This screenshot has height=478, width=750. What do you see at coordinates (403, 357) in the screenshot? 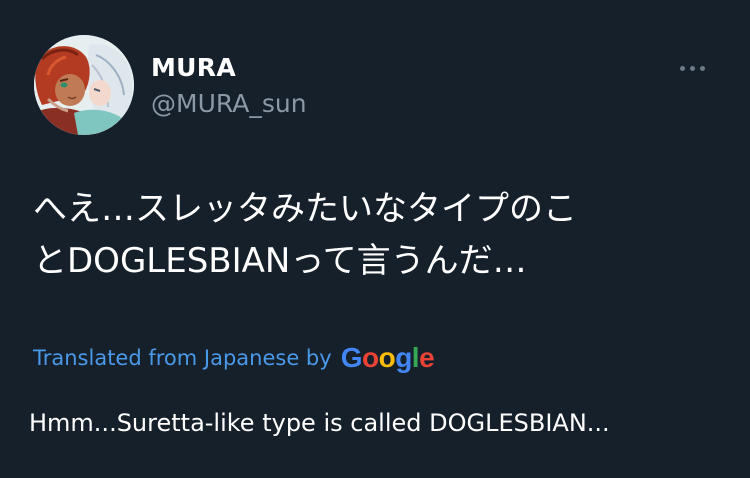
I see `google-logo-letter: g` at bounding box center [403, 357].